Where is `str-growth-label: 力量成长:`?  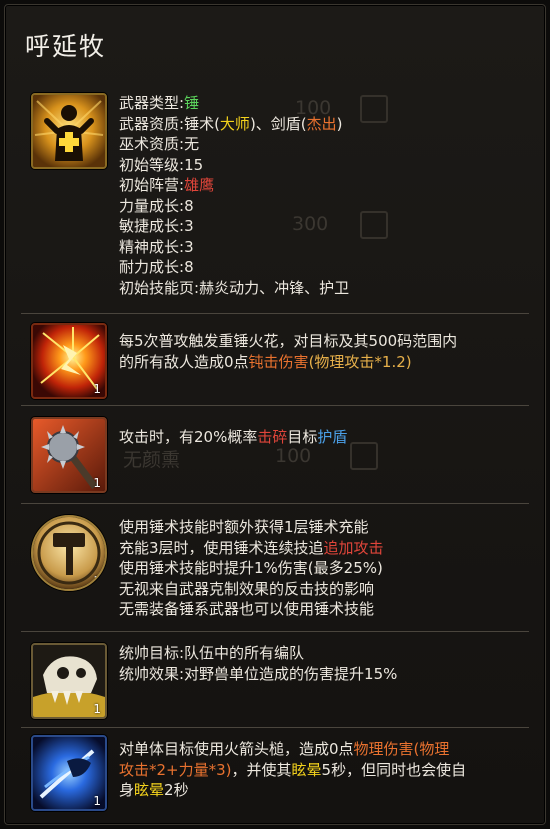 str-growth-label: 力量成长: is located at coordinates (152, 205).